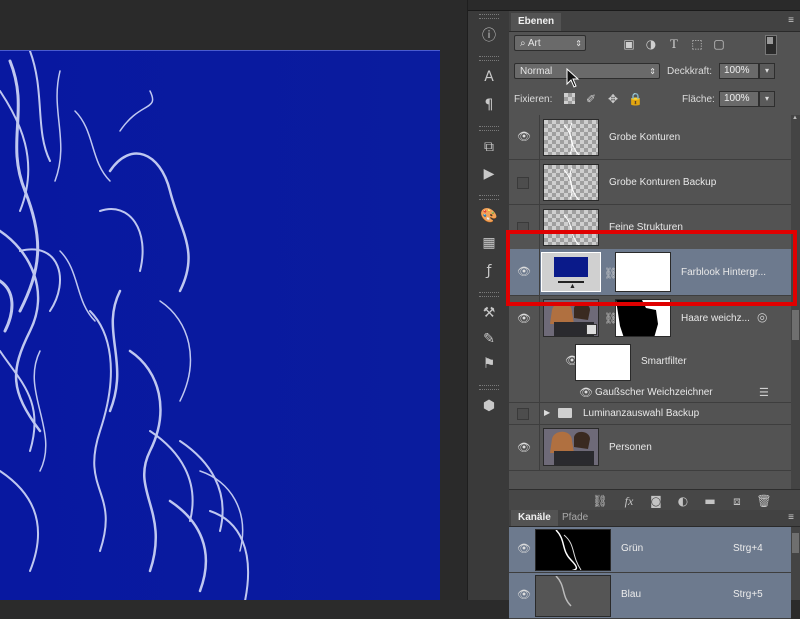  What do you see at coordinates (489, 406) in the screenshot?
I see `3d-icon: ⬢` at bounding box center [489, 406].